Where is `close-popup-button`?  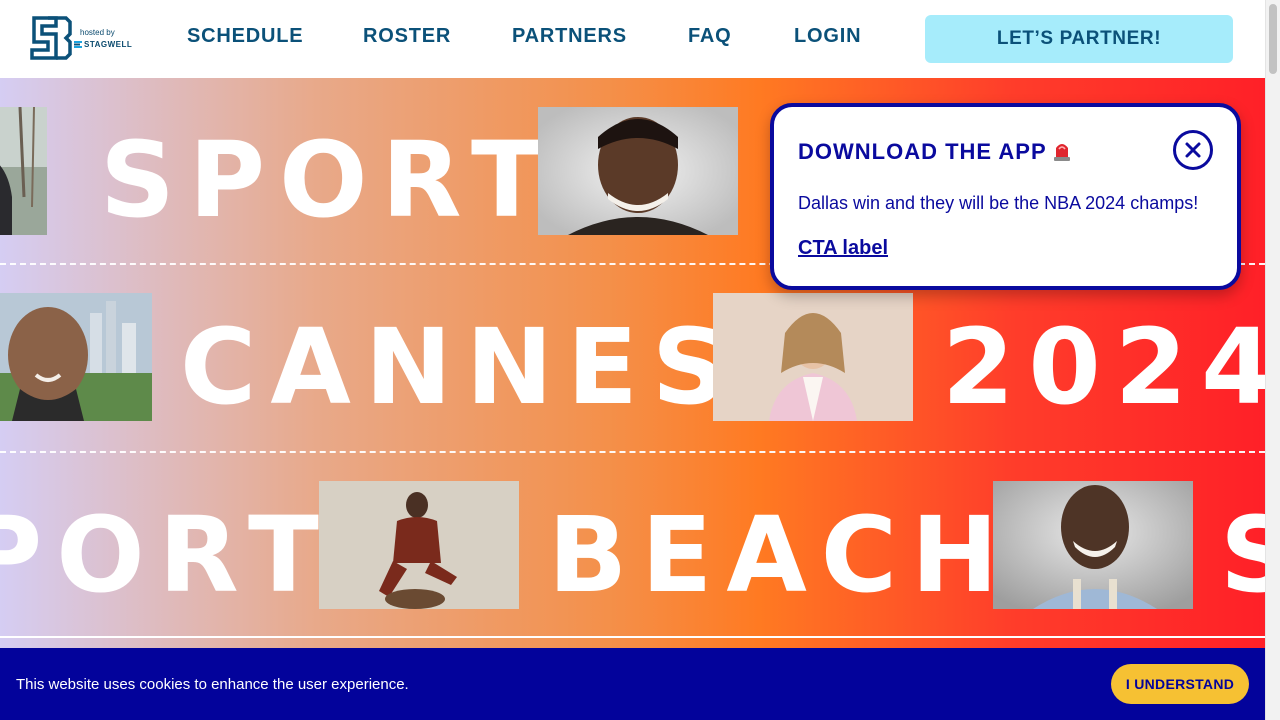
close-popup-button is located at coordinates (1193, 150).